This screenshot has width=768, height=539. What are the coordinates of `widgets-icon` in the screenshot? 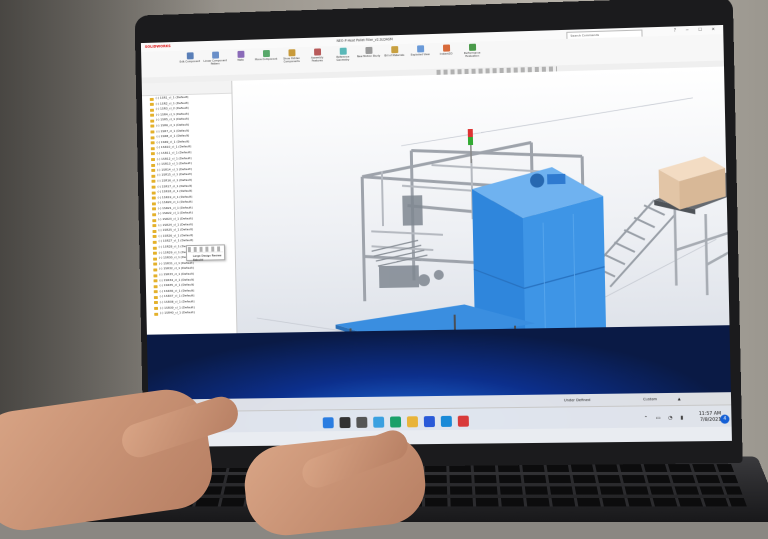 It's located at (379, 422).